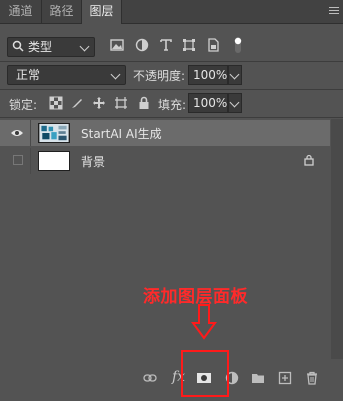  What do you see at coordinates (150, 378) in the screenshot?
I see `link-layers-icon` at bounding box center [150, 378].